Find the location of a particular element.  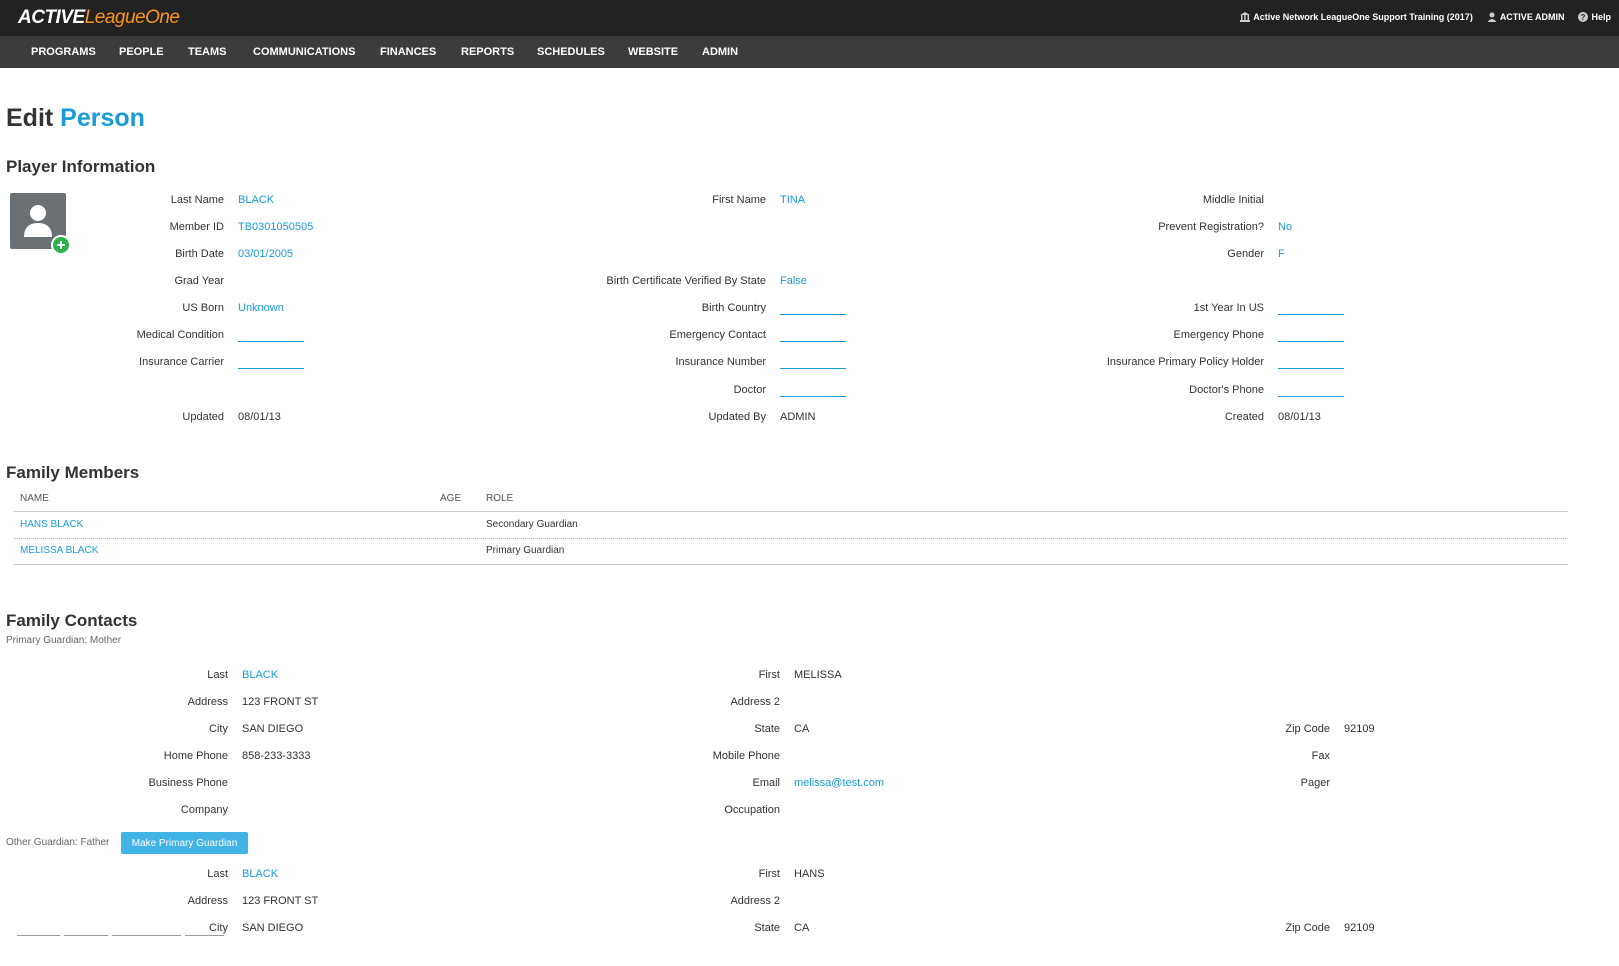

user-name: ACTIVE ADMIN is located at coordinates (1532, 17).